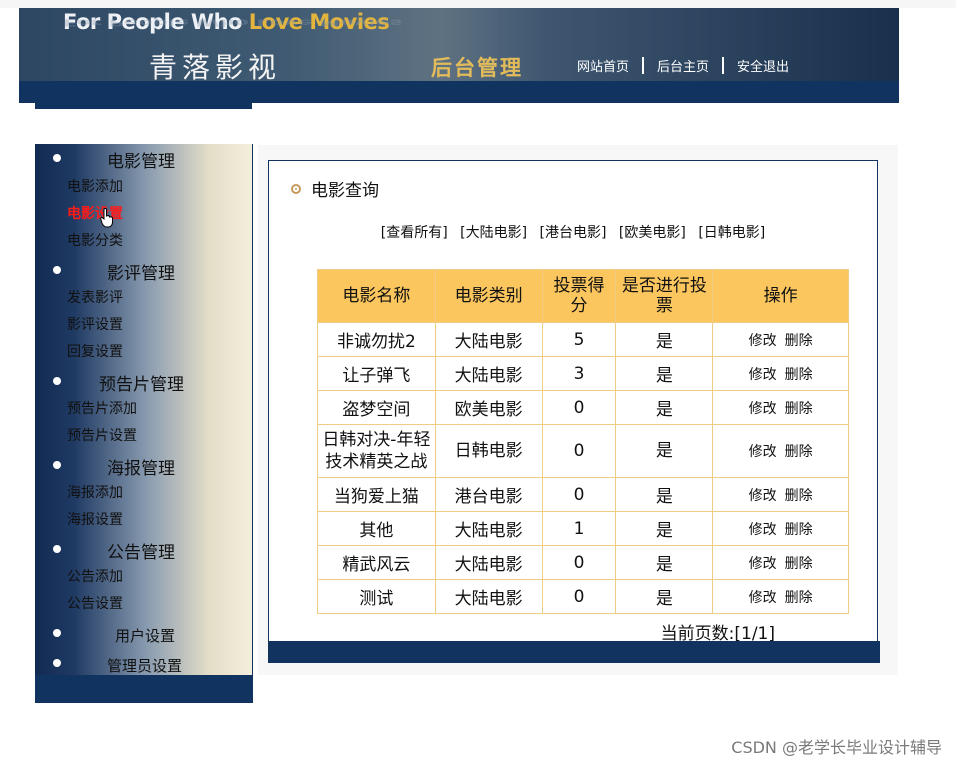  I want to click on sidebar-item-movie-settings: 电影设置, so click(95, 213).